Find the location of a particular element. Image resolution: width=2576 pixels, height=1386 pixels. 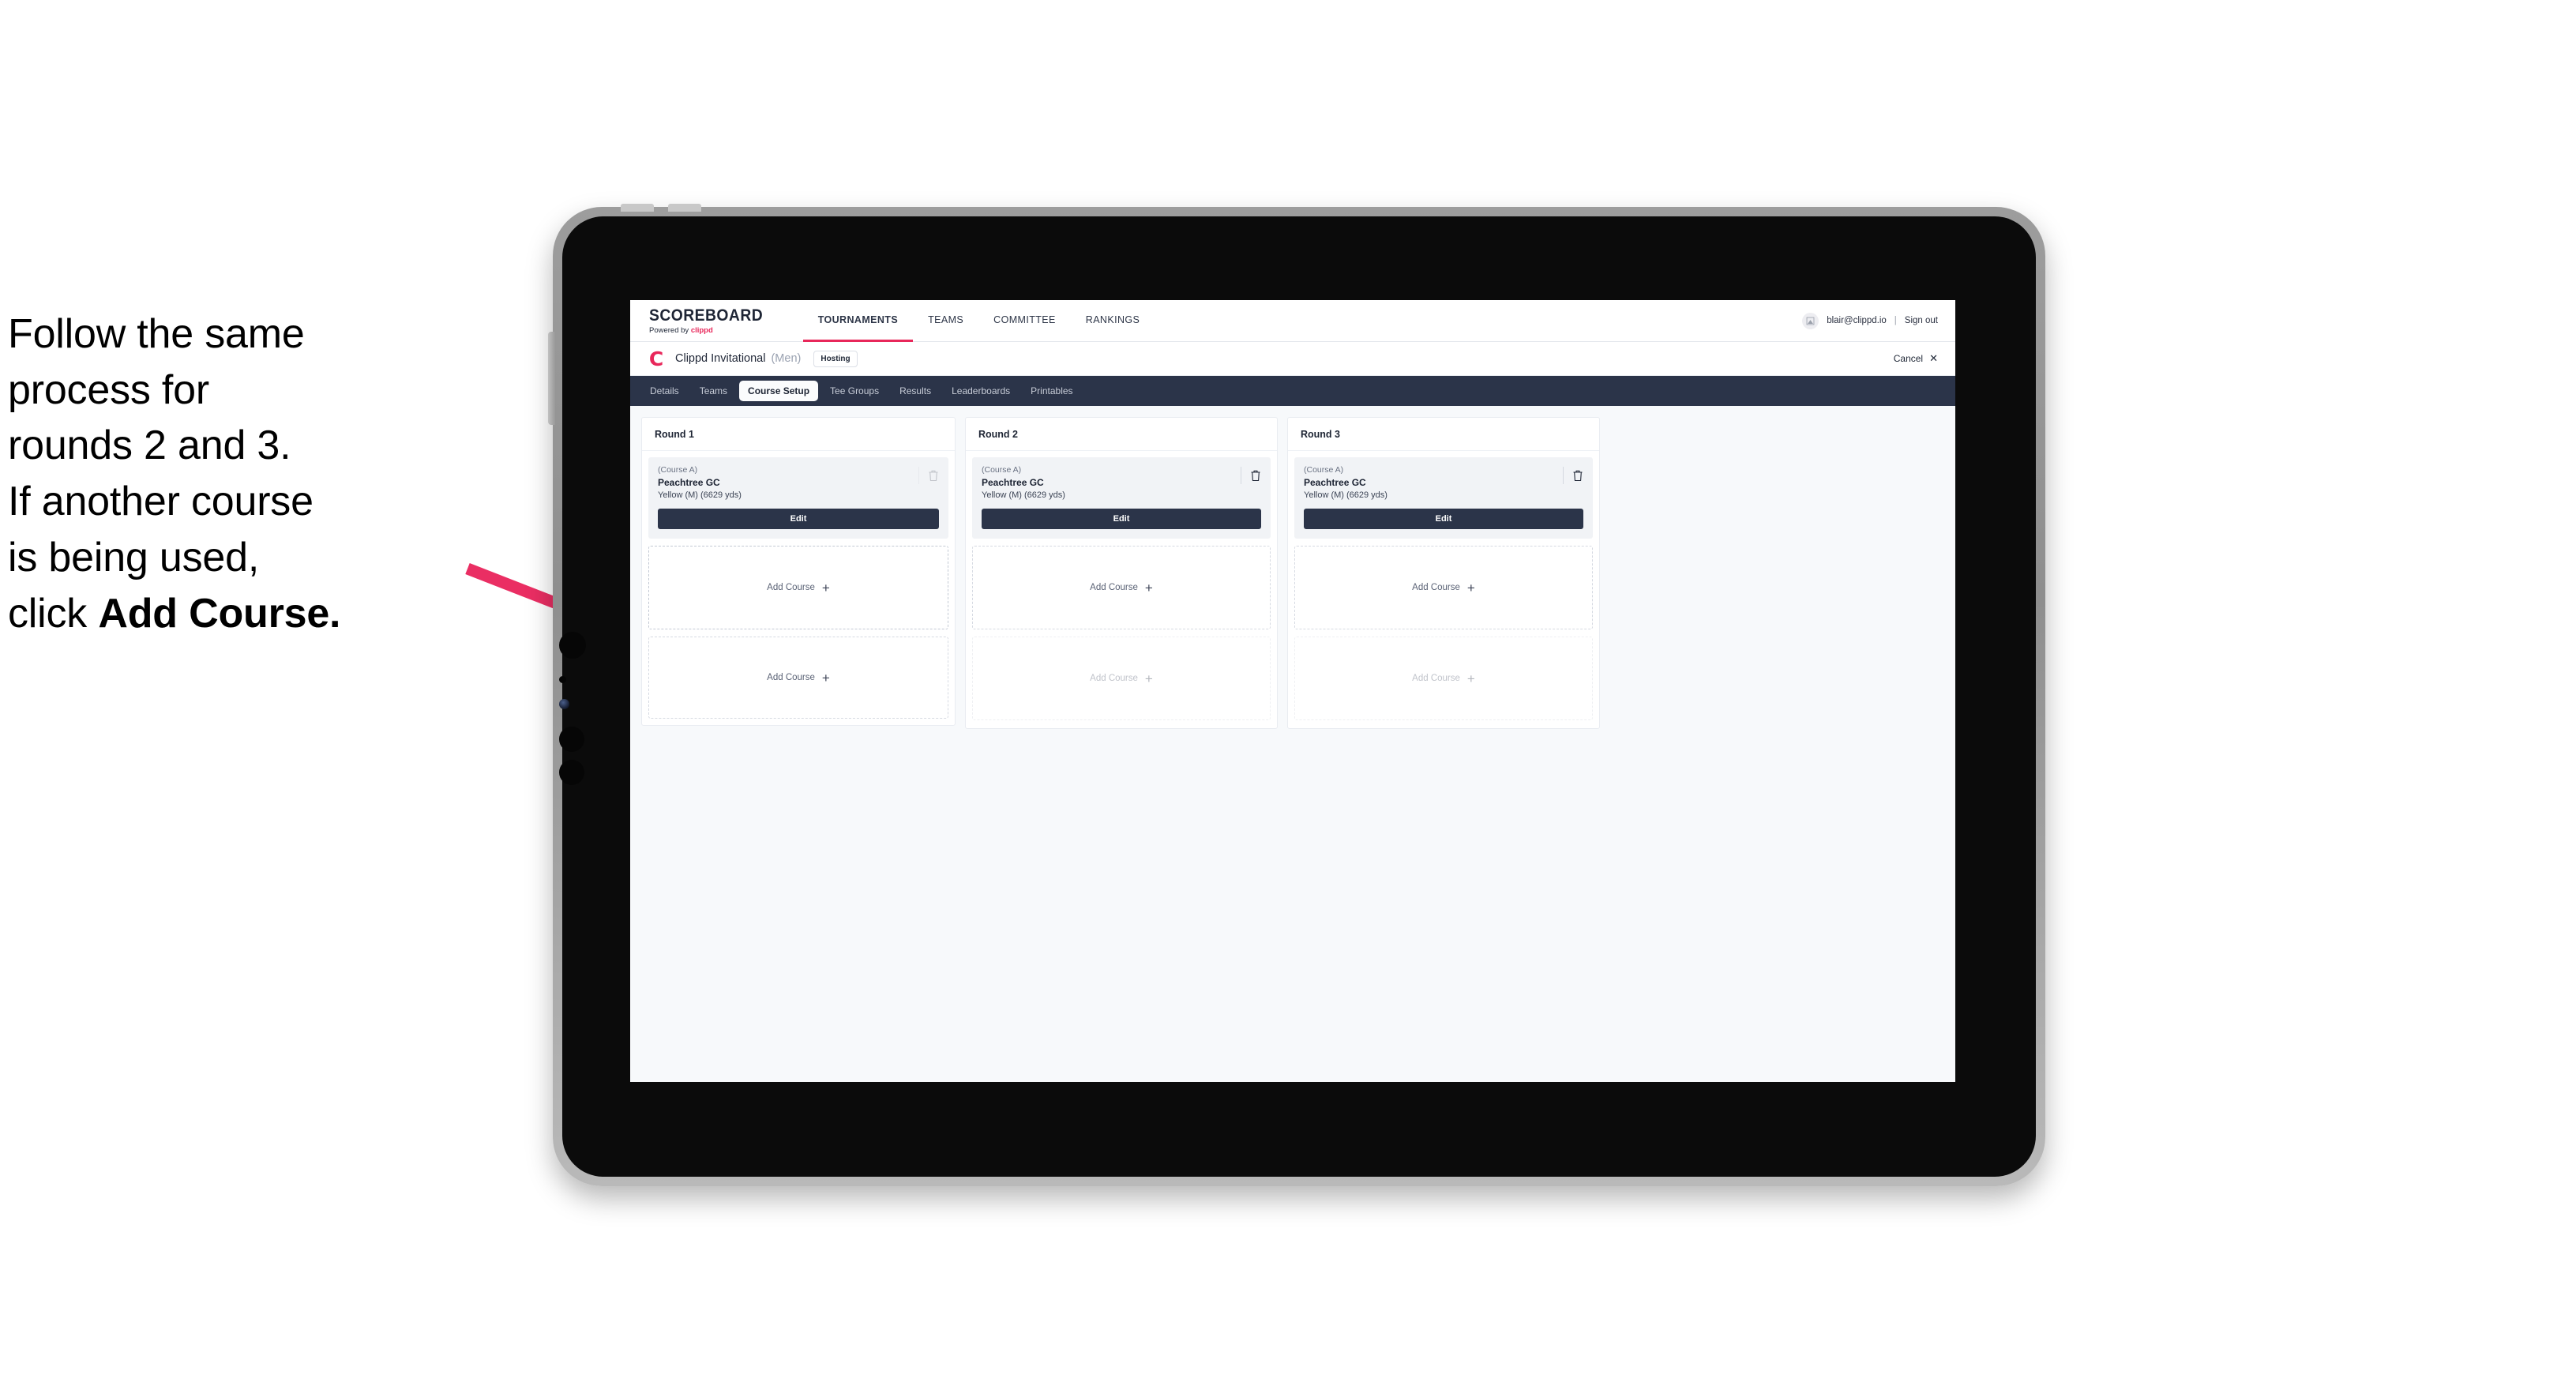

nav-link-tournaments: TOURNAMENTS is located at coordinates (858, 321).